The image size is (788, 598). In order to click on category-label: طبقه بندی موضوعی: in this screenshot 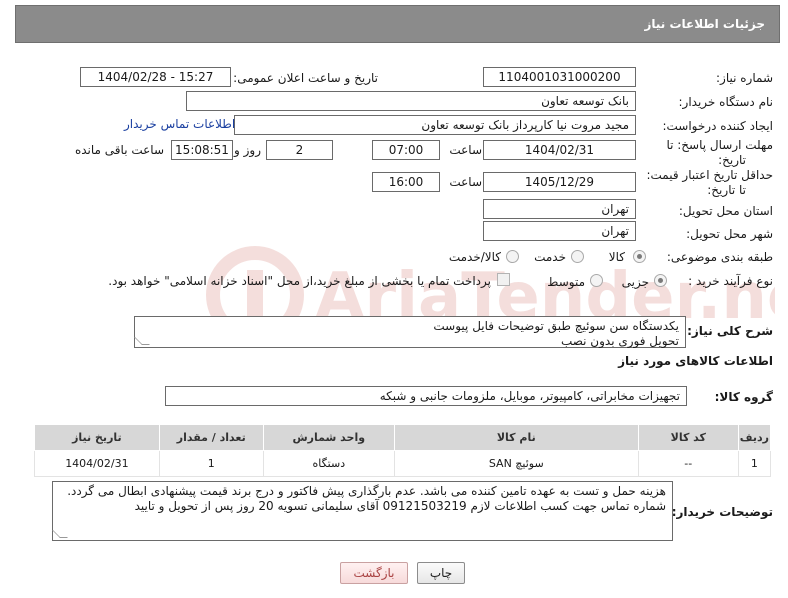, I will do `click(719, 257)`.